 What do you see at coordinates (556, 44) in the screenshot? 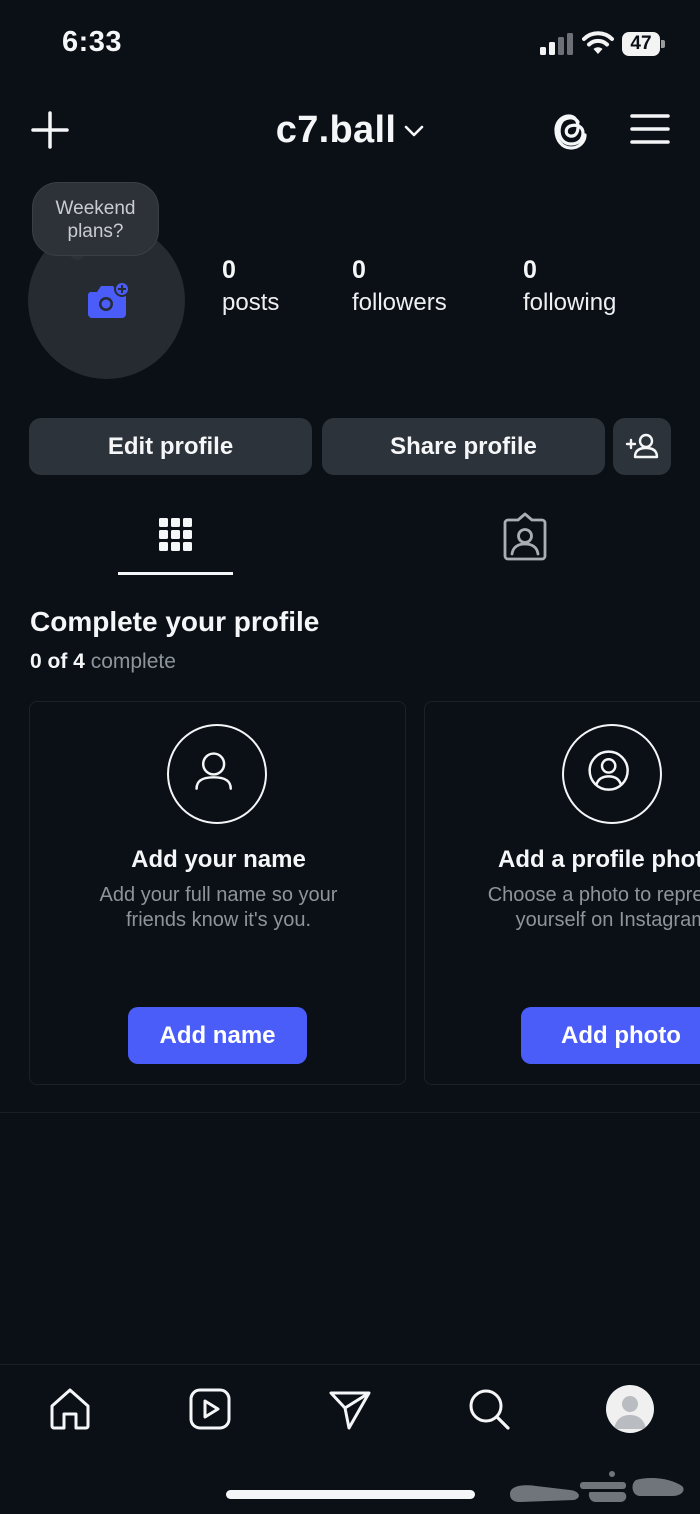
I see `cell-signal-icon` at bounding box center [556, 44].